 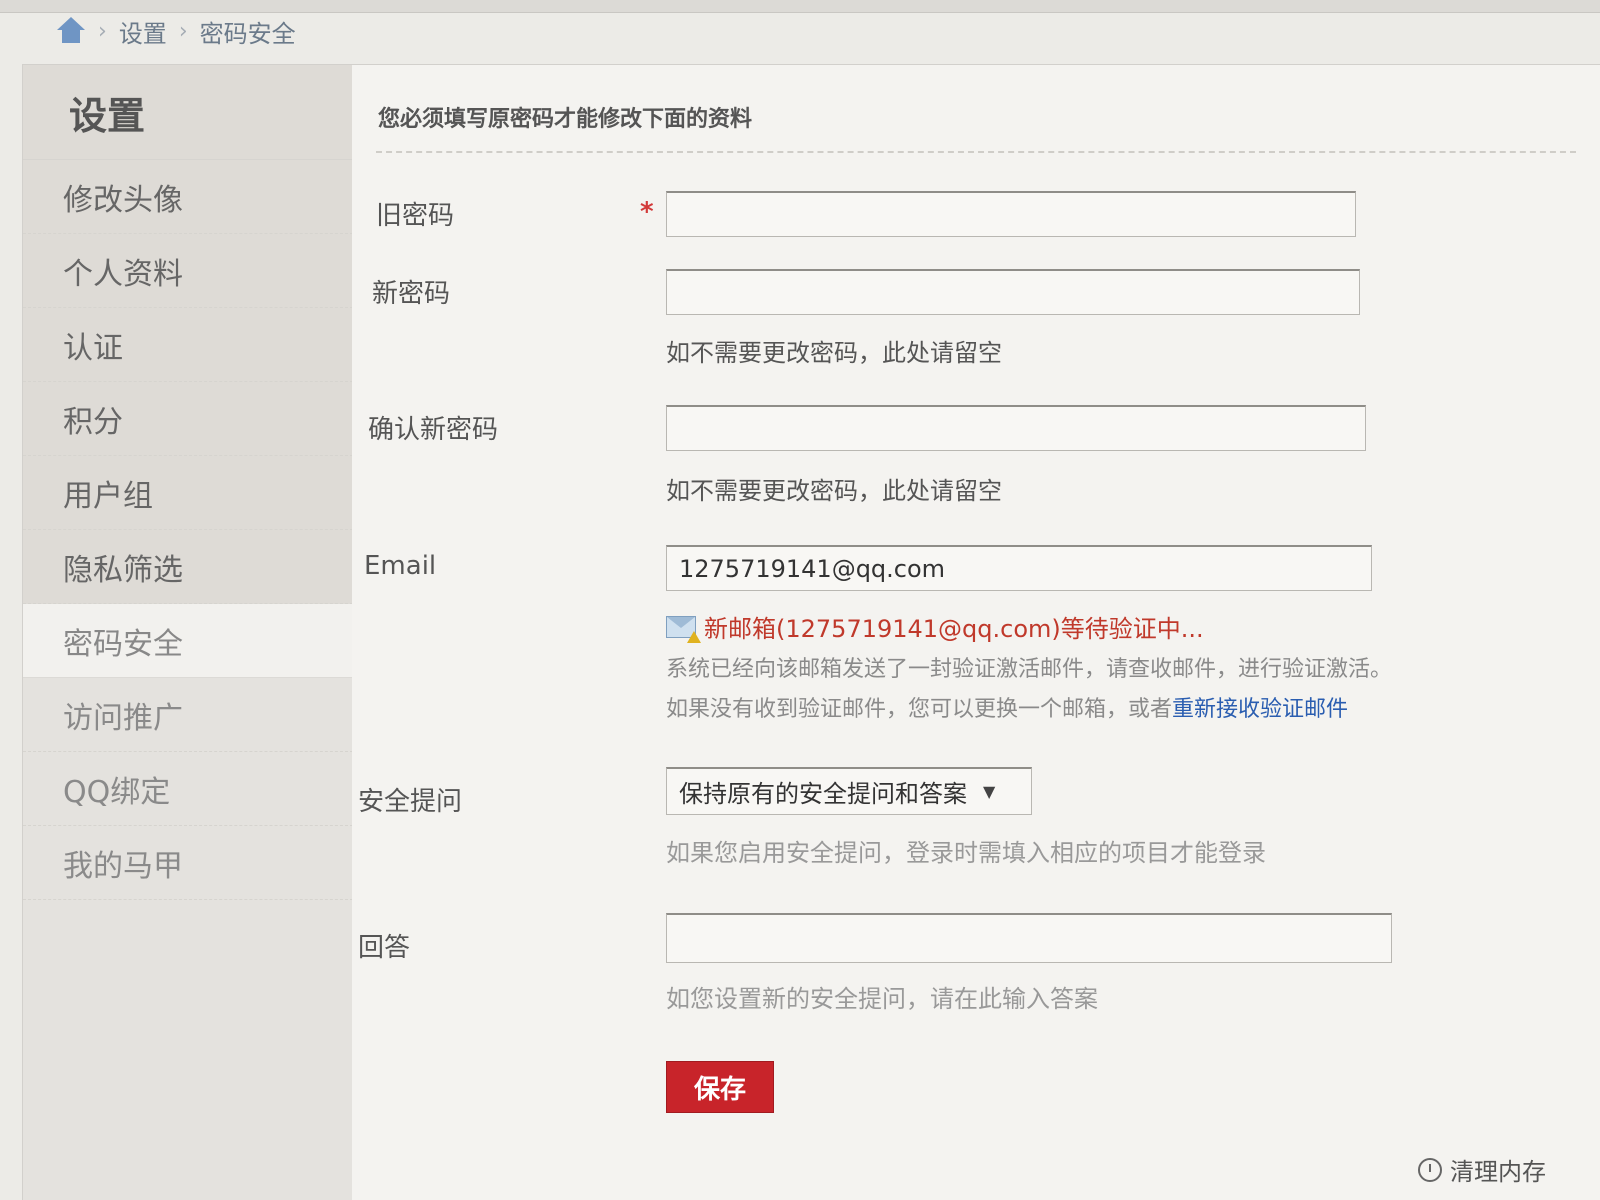 I want to click on new-password-hint: 如不需要更改密码，此处请留空, so click(x=834, y=353).